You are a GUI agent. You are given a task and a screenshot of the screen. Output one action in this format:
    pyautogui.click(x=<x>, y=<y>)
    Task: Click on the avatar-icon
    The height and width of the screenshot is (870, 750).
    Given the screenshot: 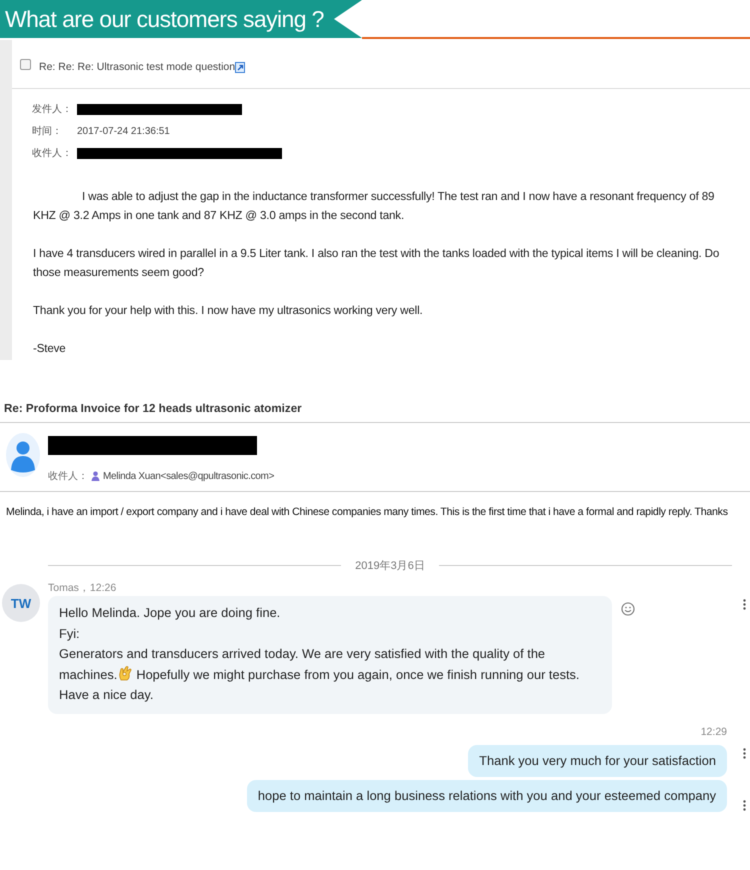 What is the action you would take?
    pyautogui.click(x=23, y=455)
    